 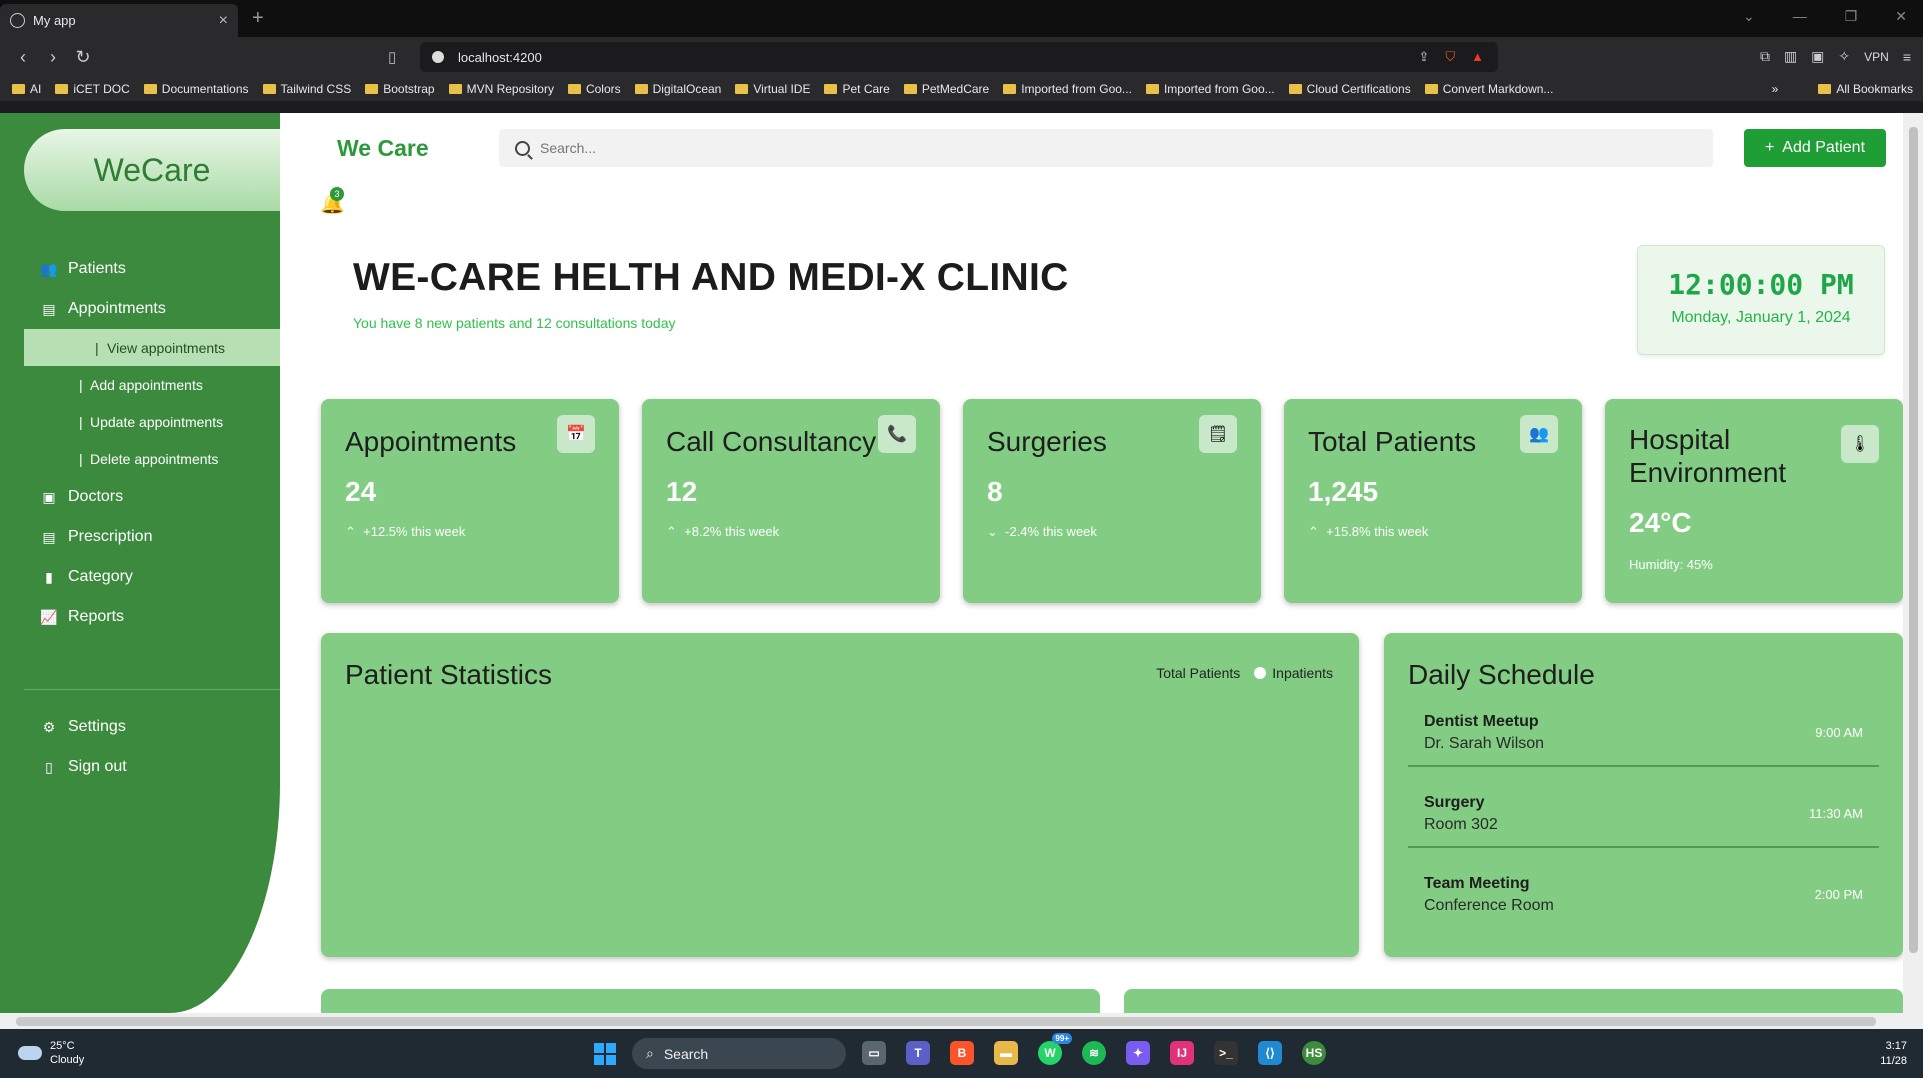 I want to click on sidebar-subitem-delete-appointments: Delete appointments, so click(x=140, y=458).